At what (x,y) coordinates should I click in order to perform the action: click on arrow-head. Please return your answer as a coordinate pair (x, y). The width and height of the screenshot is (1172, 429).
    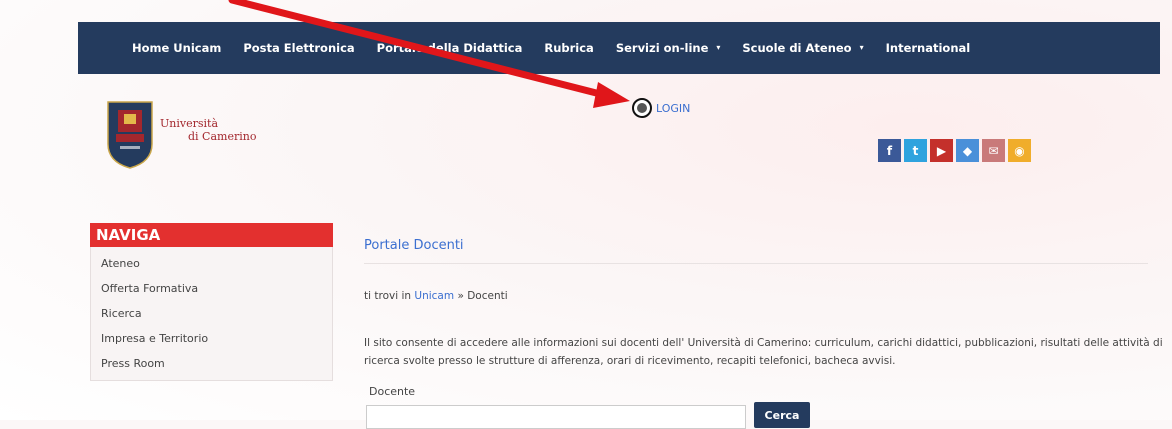
    Looking at the image, I should click on (611, 95).